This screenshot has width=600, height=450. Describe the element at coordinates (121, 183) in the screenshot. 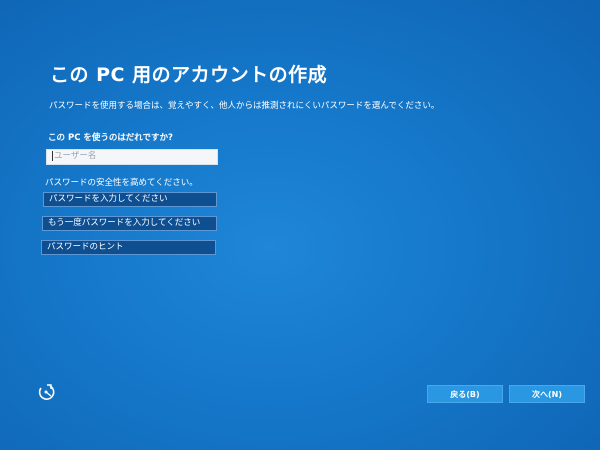

I see `password-section-label: パスワードの安全性を高めてください。` at that location.